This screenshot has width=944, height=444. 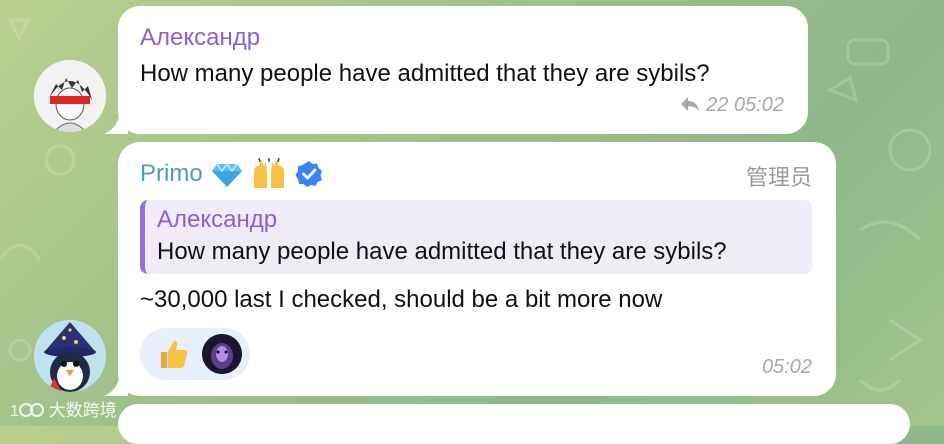 I want to click on avatar-aleksandr, so click(x=70, y=96).